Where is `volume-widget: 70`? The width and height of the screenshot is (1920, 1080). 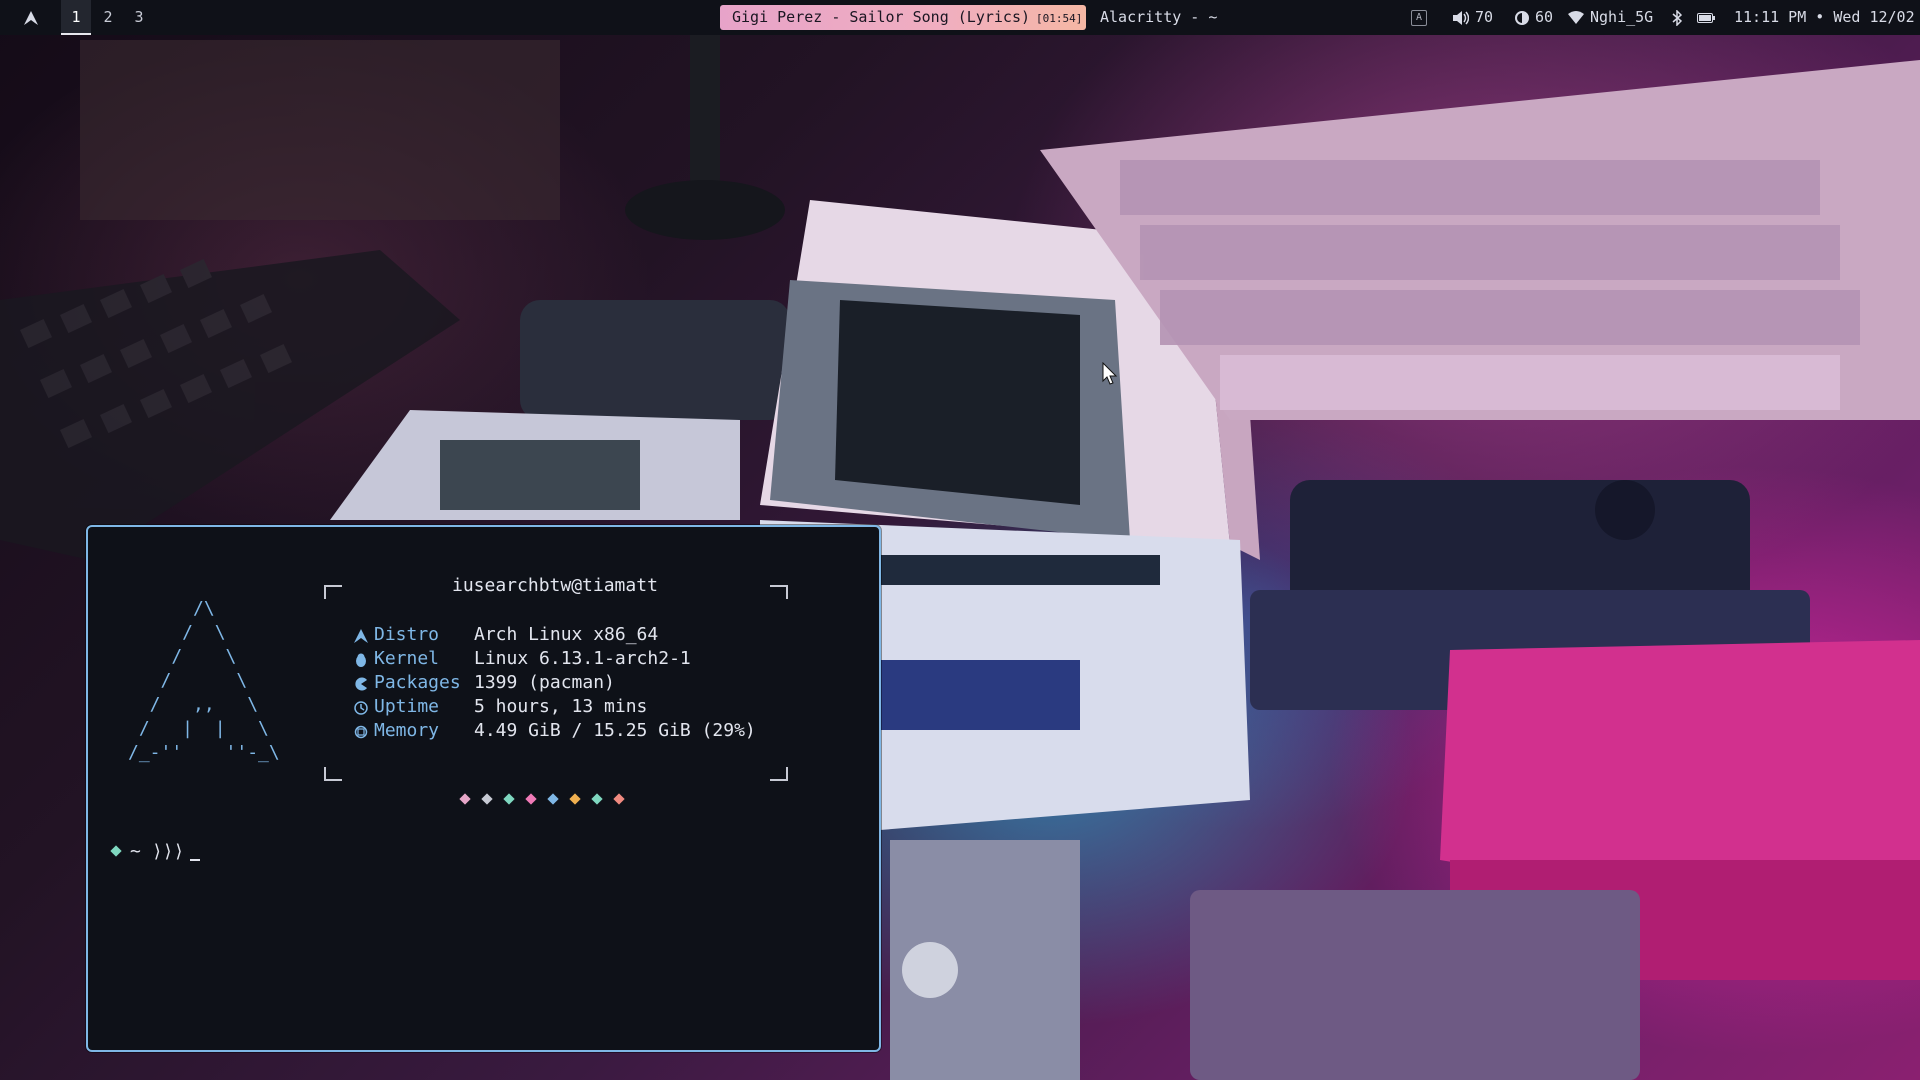
volume-widget: 70 is located at coordinates (1473, 17).